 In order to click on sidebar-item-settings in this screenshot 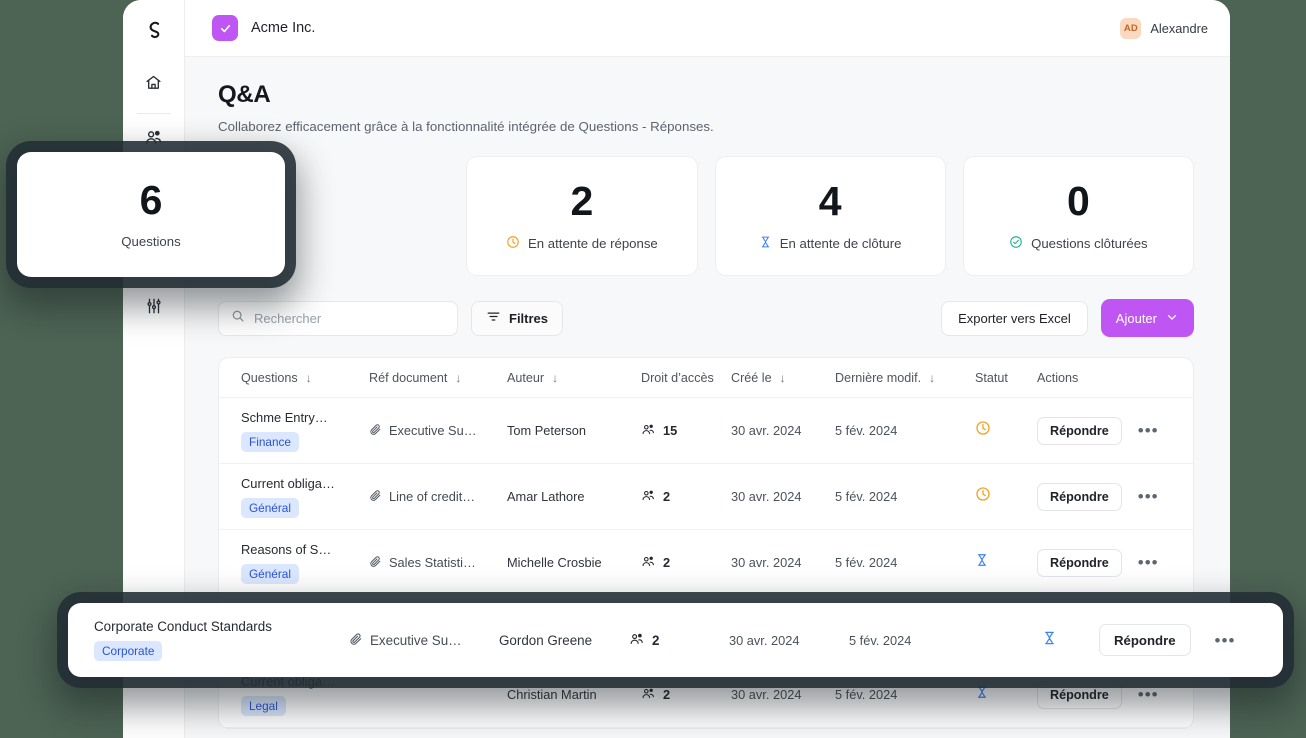, I will do `click(154, 308)`.